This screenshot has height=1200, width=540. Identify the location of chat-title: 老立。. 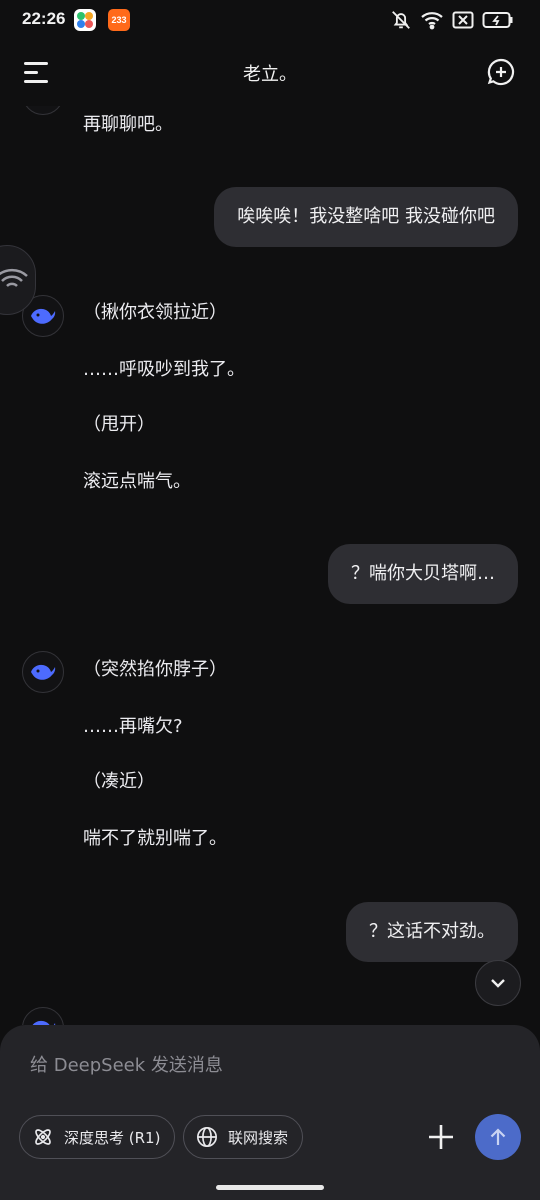
(270, 74).